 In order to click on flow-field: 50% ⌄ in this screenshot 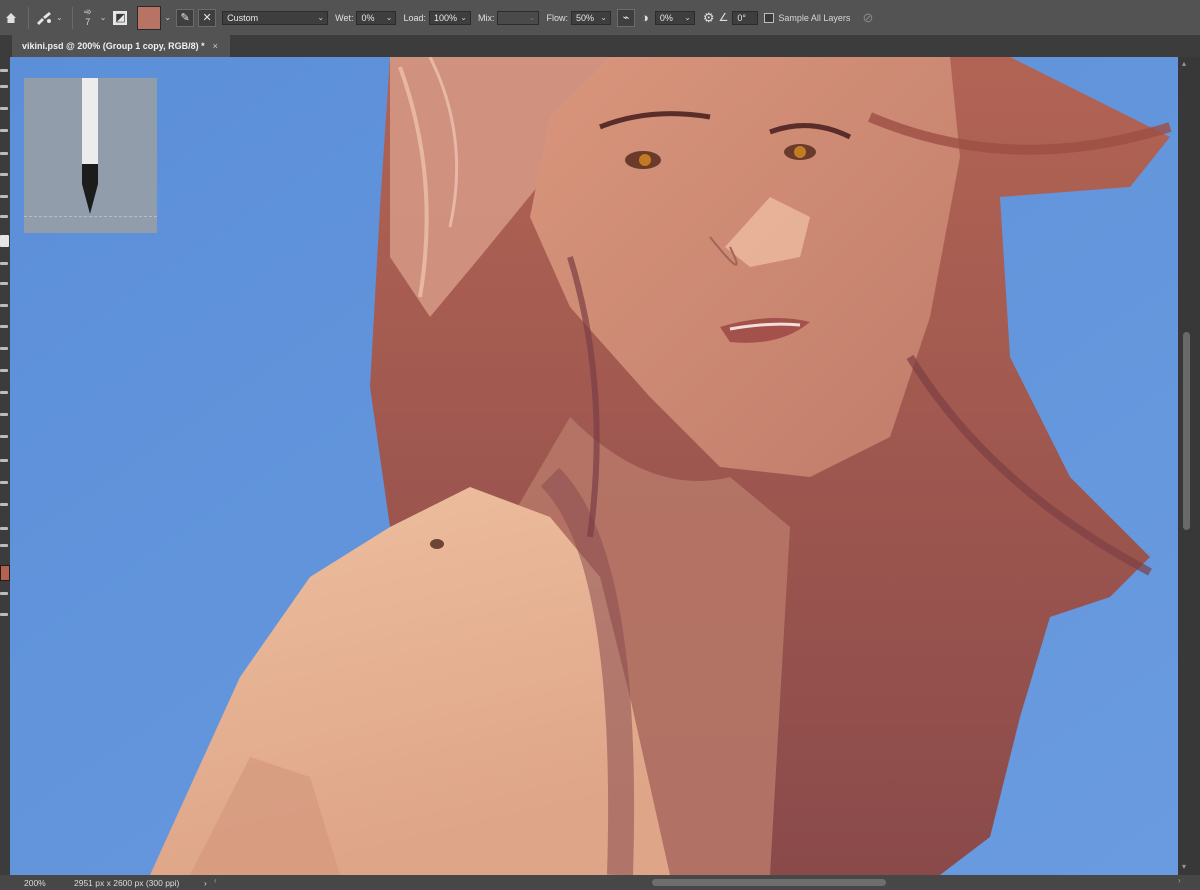, I will do `click(591, 17)`.